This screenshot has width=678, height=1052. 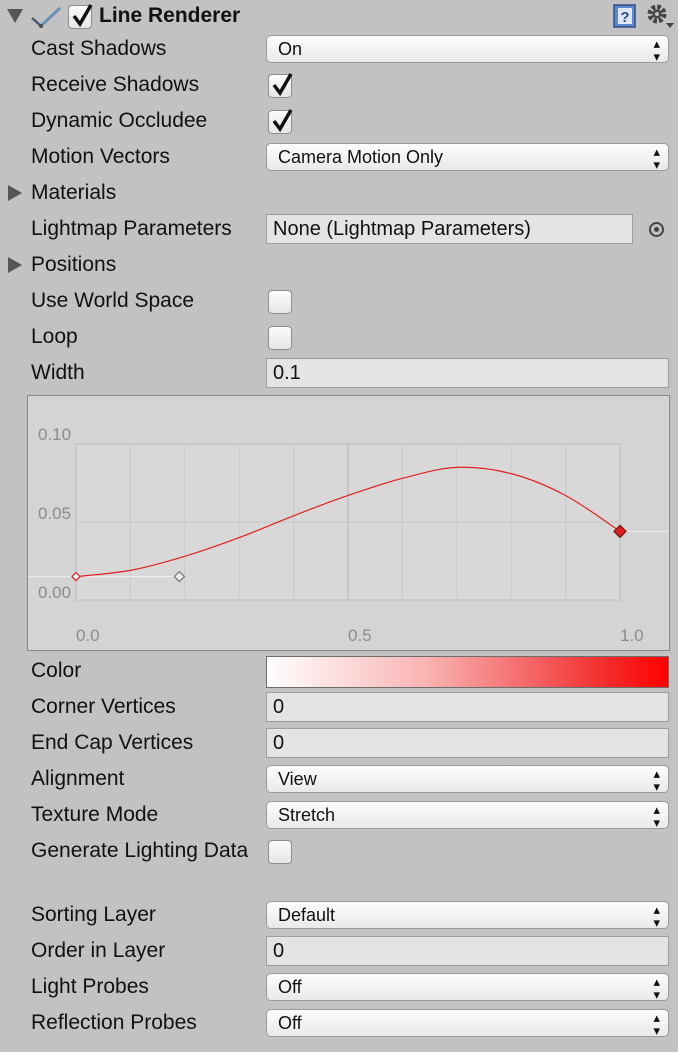 I want to click on motion-vectors-value: Camera Motion Only, so click(x=361, y=157).